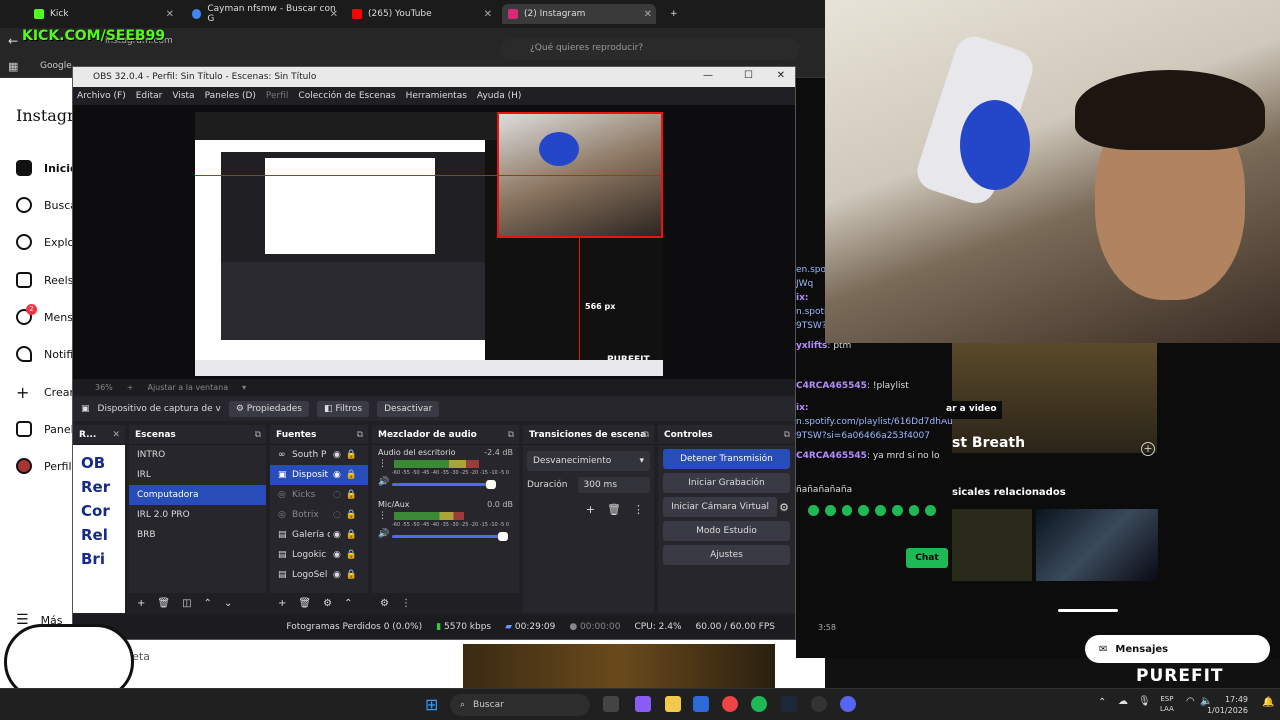  What do you see at coordinates (44, 466) in the screenshot?
I see `nav-perfil: Perfil` at bounding box center [44, 466].